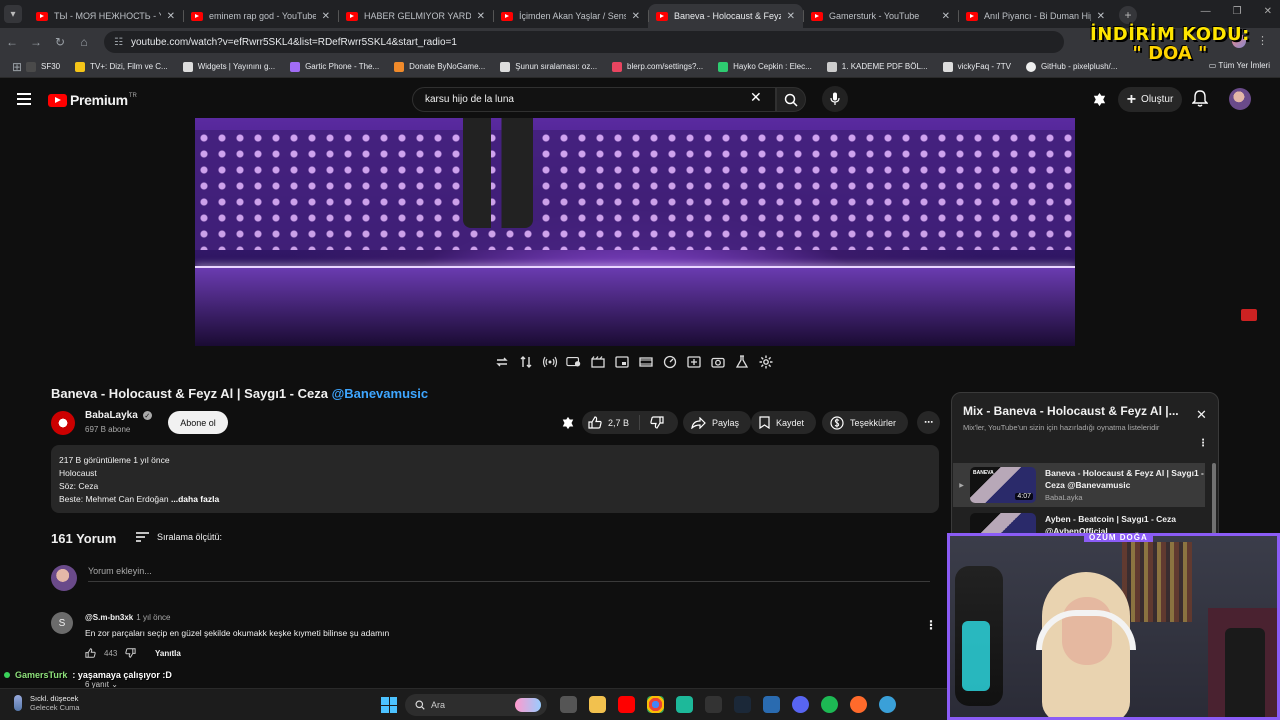 The height and width of the screenshot is (720, 1280). Describe the element at coordinates (931, 625) in the screenshot. I see `comment-menu-icon: ⋮` at that location.